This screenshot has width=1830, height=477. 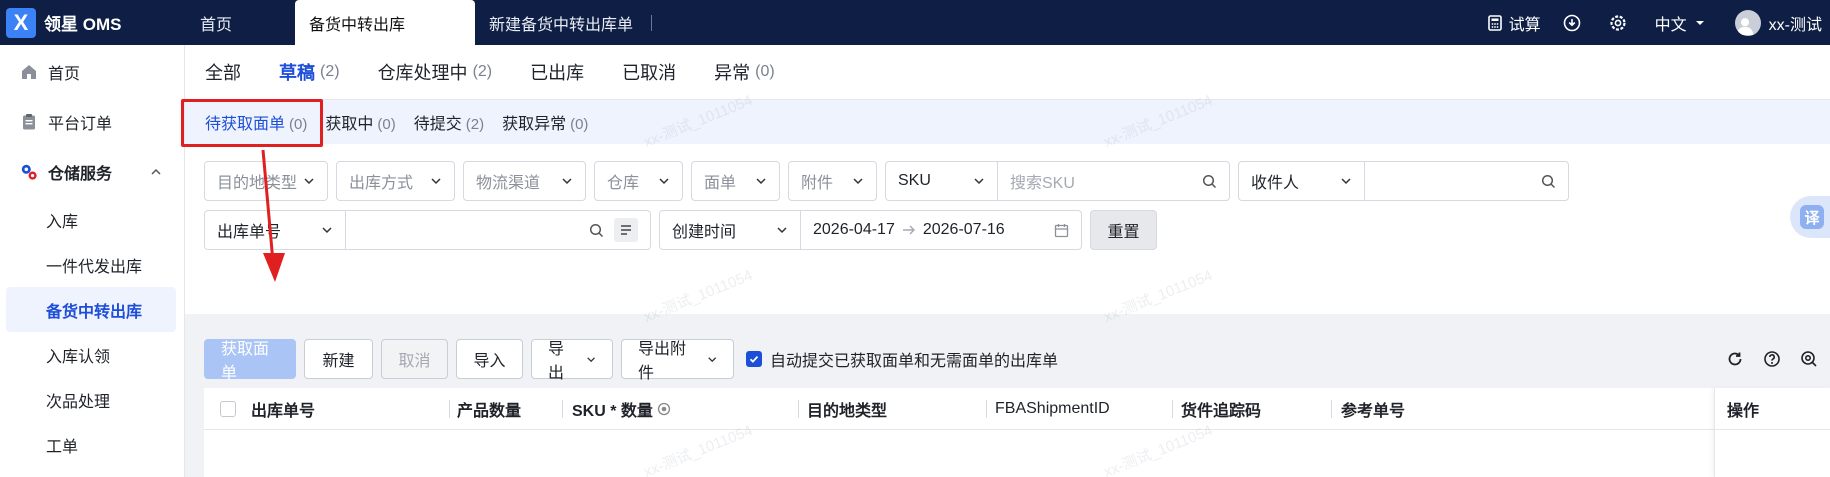 What do you see at coordinates (704, 232) in the screenshot?
I see `select-value: 创建时间` at bounding box center [704, 232].